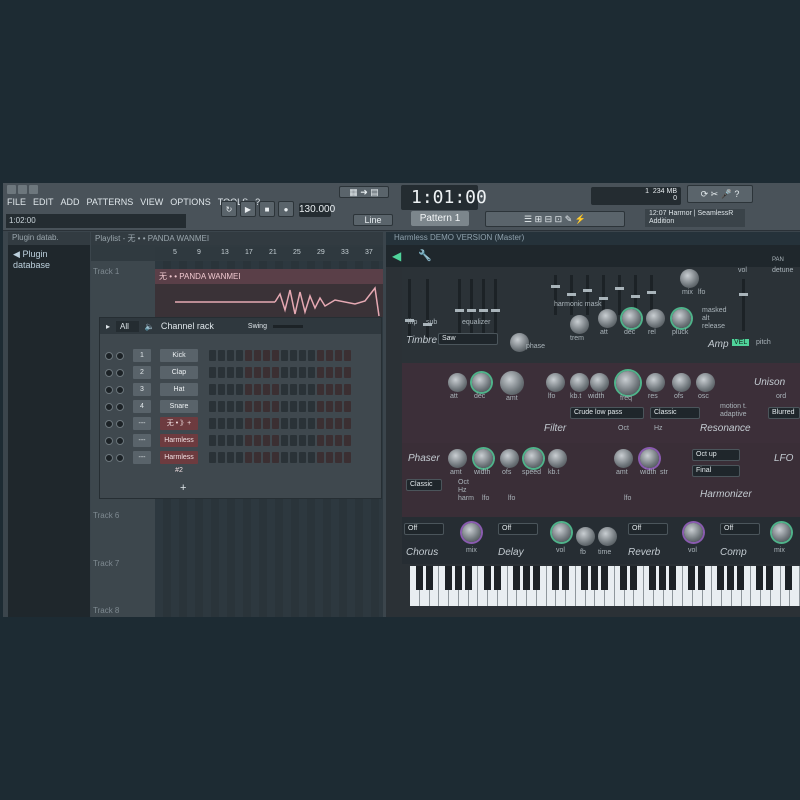  What do you see at coordinates (579, 382) in the screenshot?
I see `filter-kbt-knob` at bounding box center [579, 382].